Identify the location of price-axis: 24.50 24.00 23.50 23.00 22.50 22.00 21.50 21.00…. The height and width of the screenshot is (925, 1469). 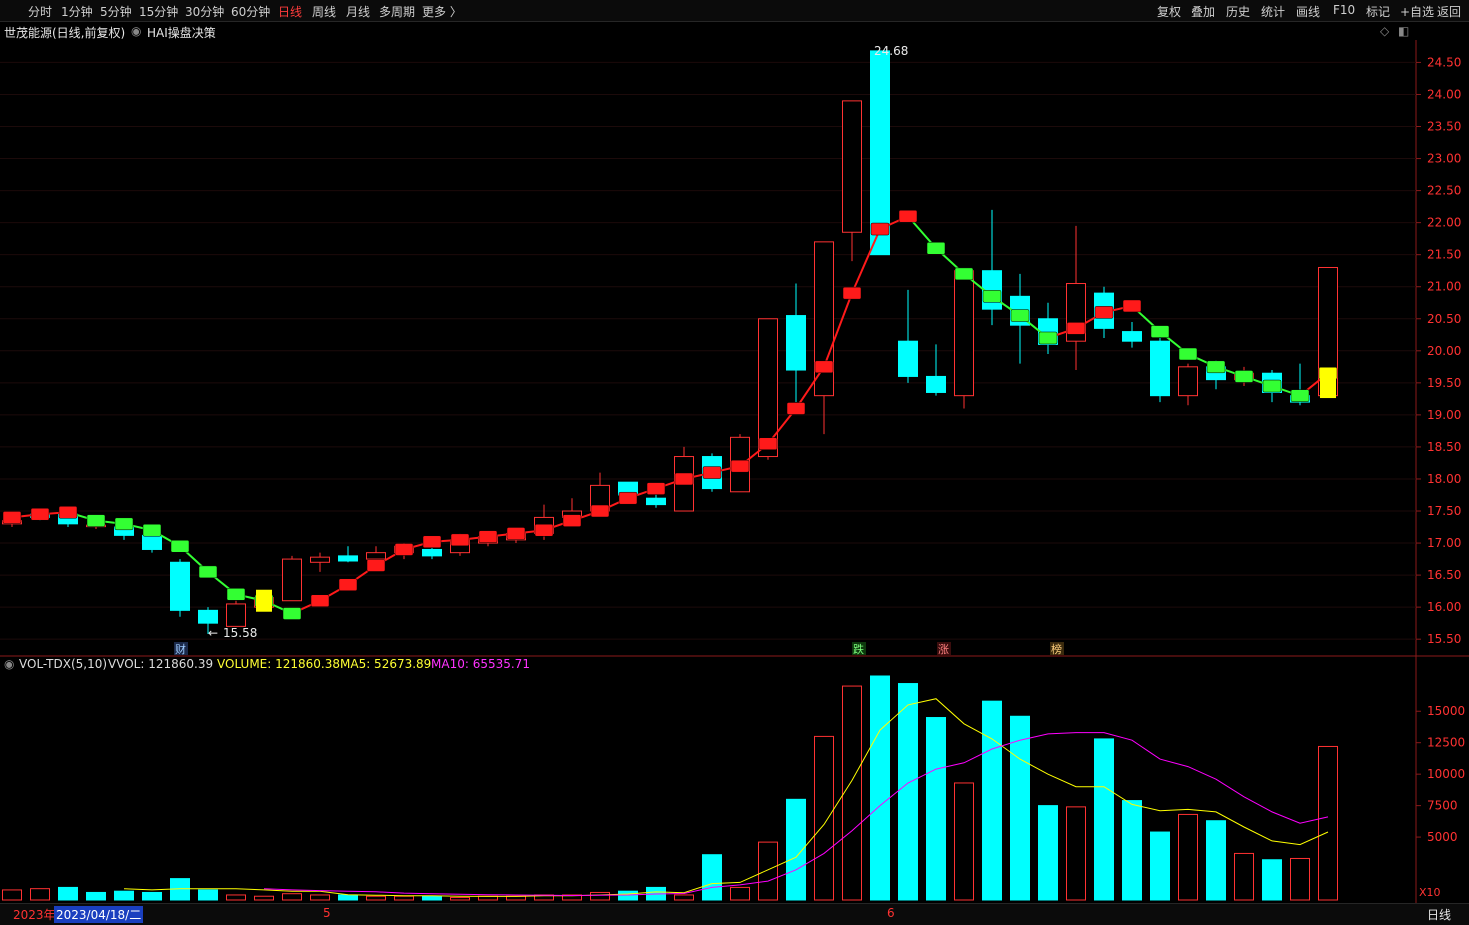
(1438, 350).